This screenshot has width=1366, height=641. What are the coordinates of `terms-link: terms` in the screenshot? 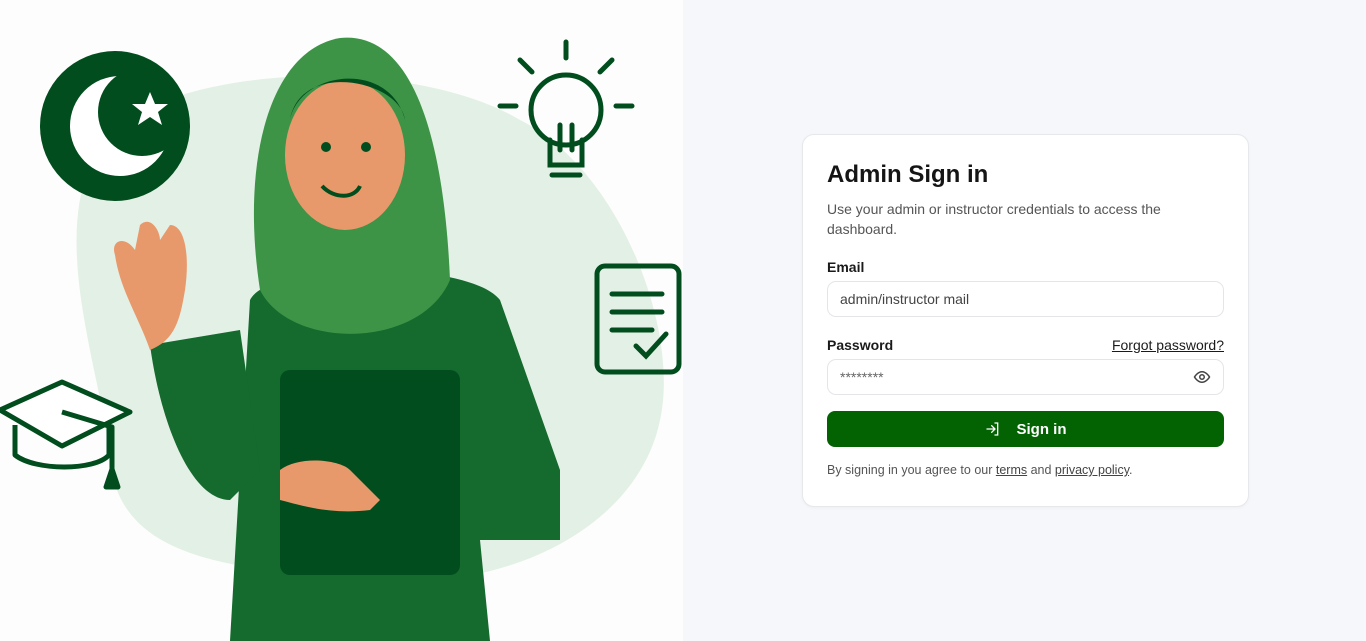 It's located at (1011, 470).